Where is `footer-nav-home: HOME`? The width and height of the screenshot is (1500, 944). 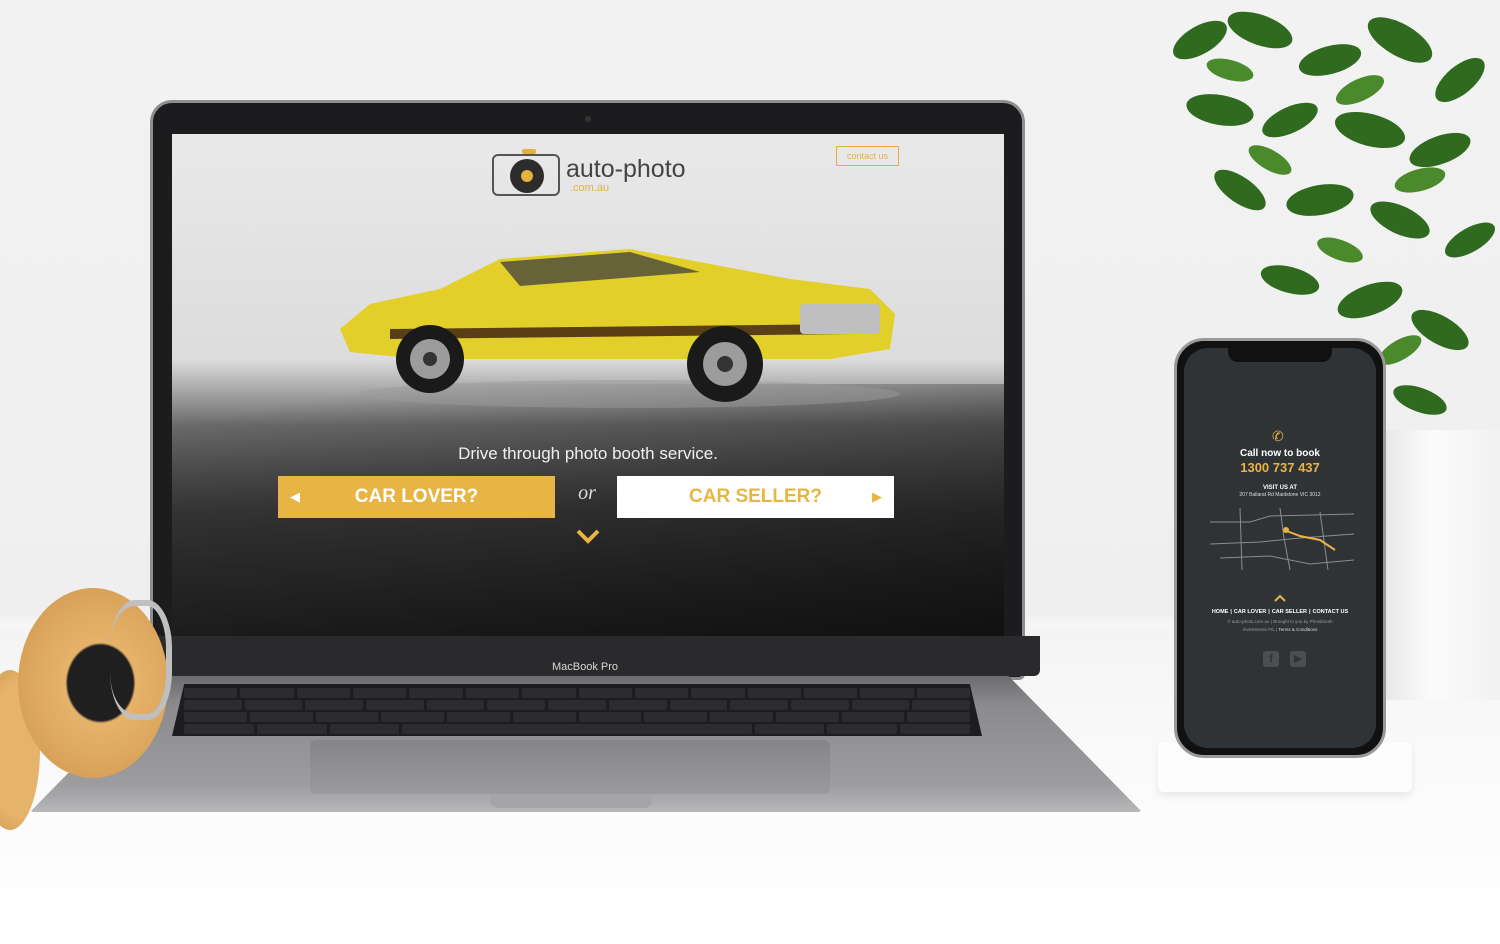 footer-nav-home: HOME is located at coordinates (1220, 612).